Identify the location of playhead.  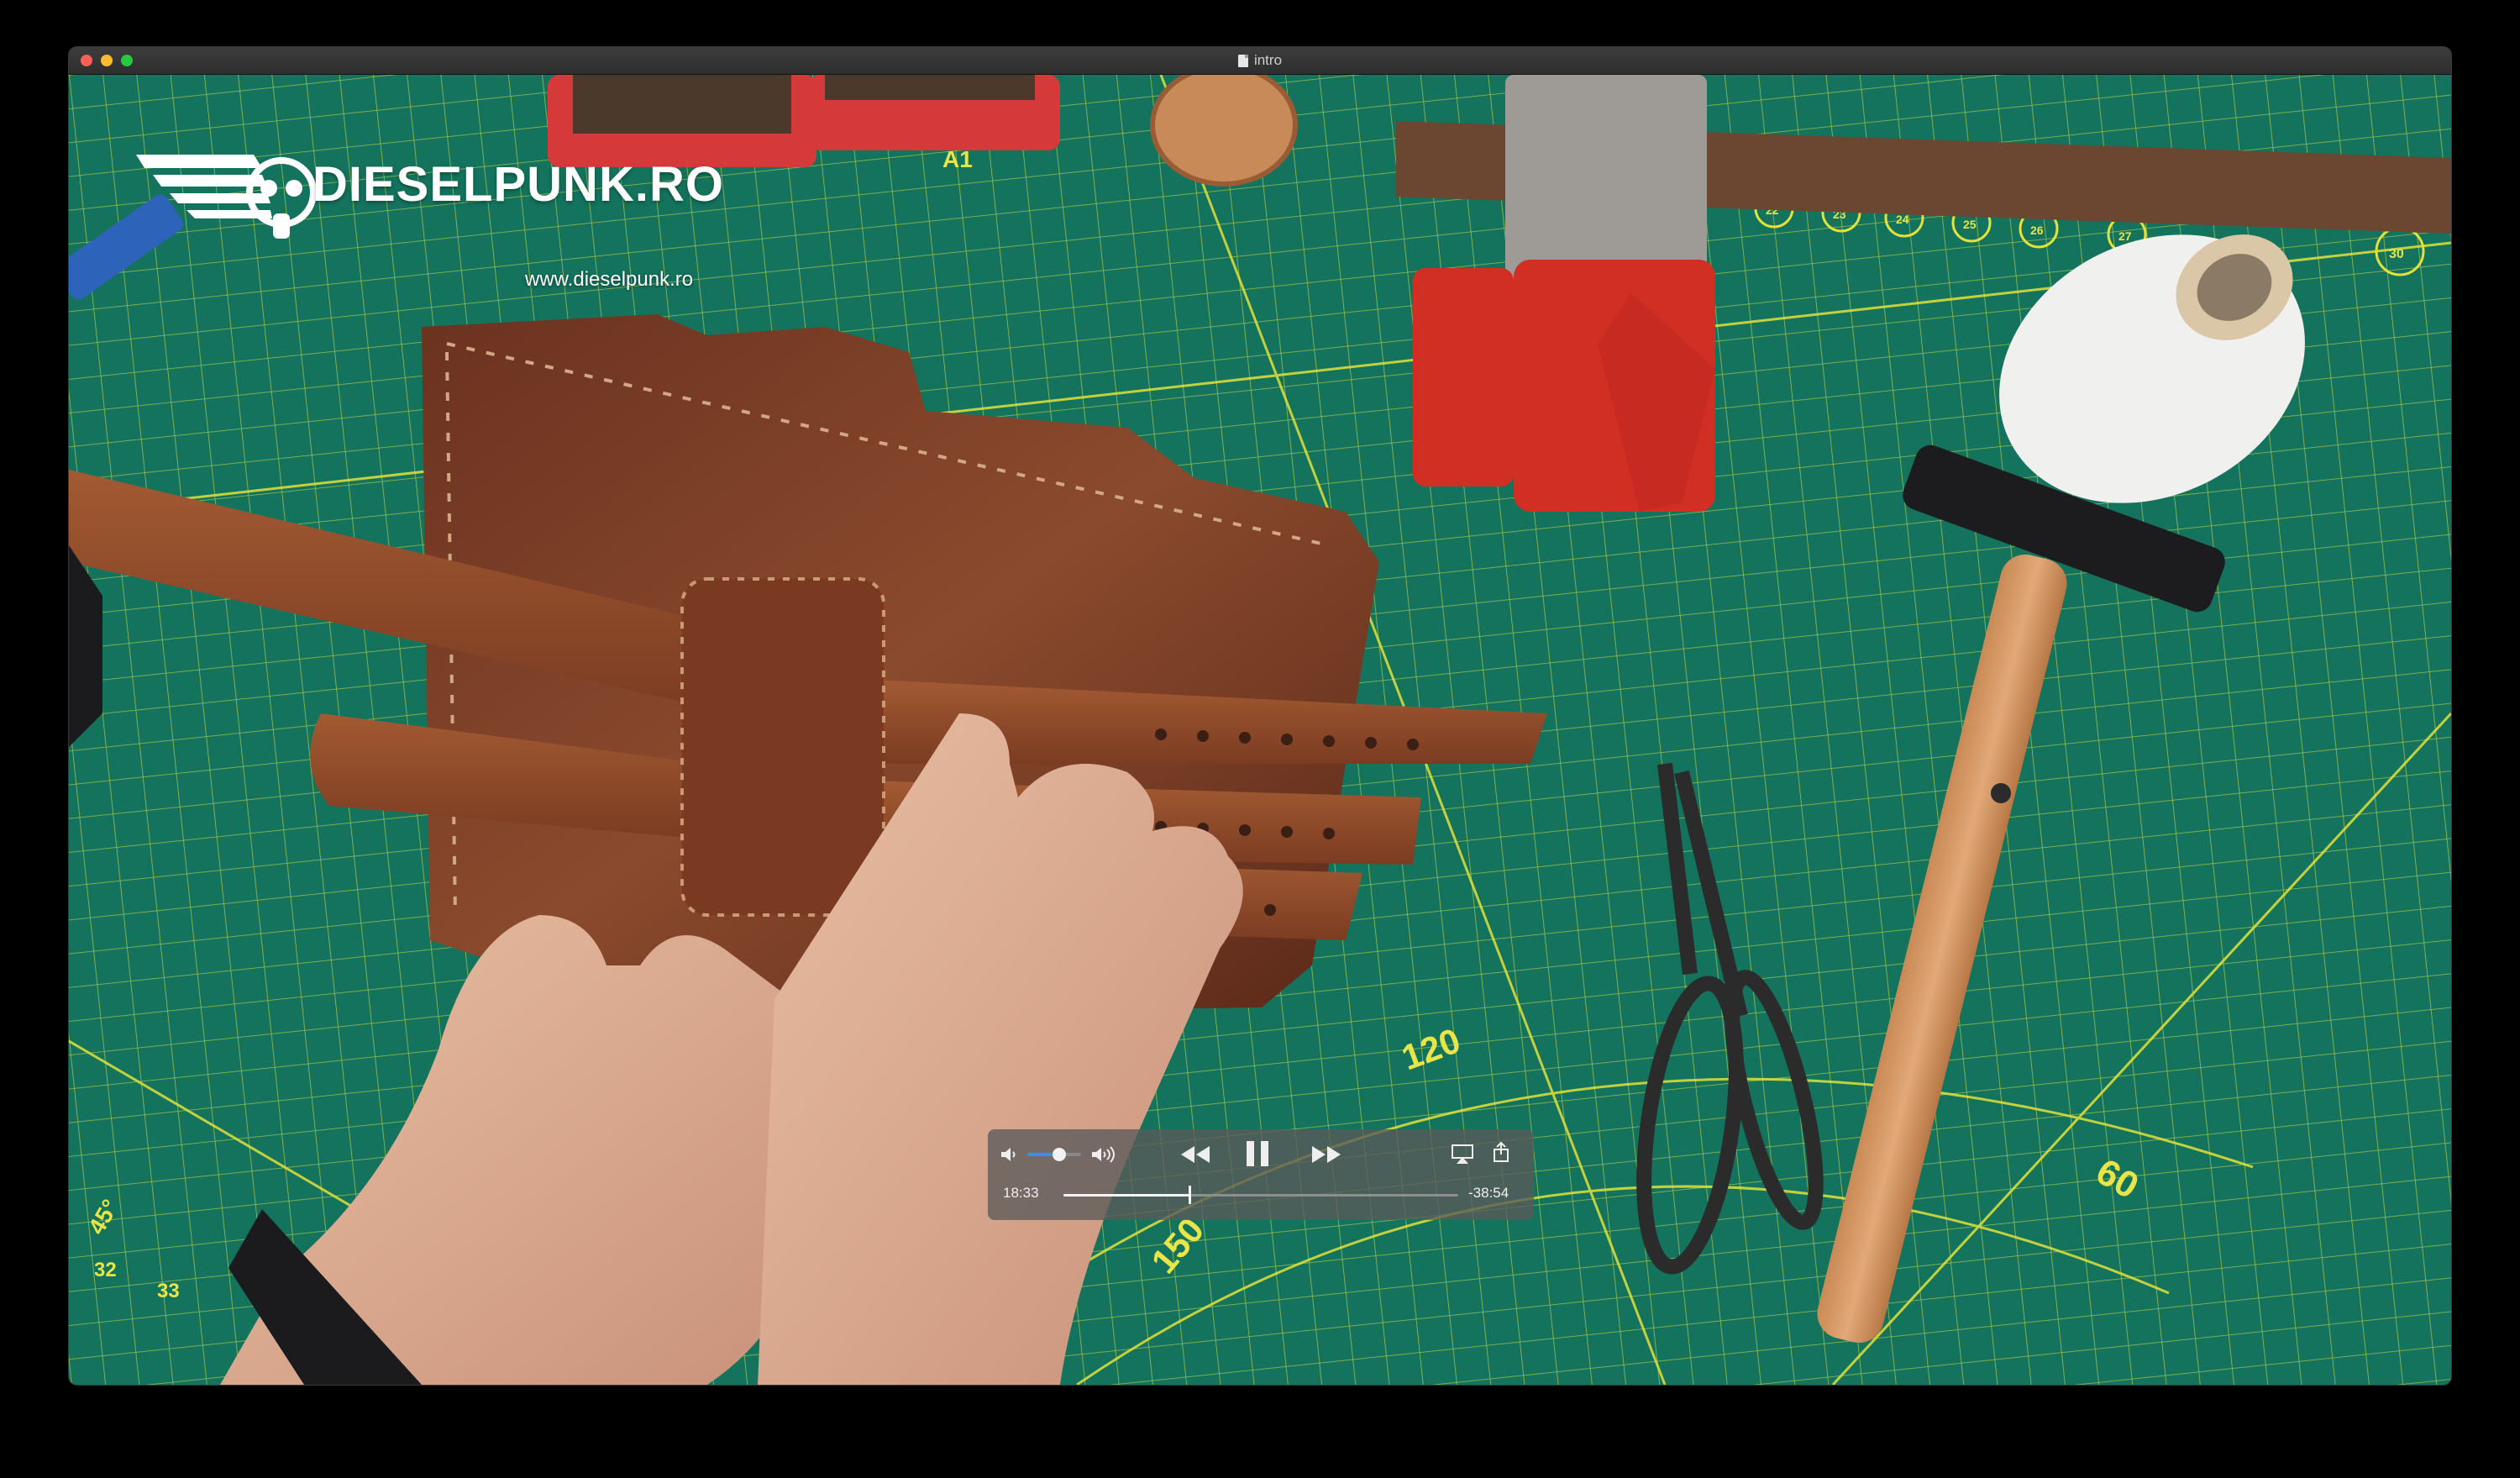
(1190, 1195).